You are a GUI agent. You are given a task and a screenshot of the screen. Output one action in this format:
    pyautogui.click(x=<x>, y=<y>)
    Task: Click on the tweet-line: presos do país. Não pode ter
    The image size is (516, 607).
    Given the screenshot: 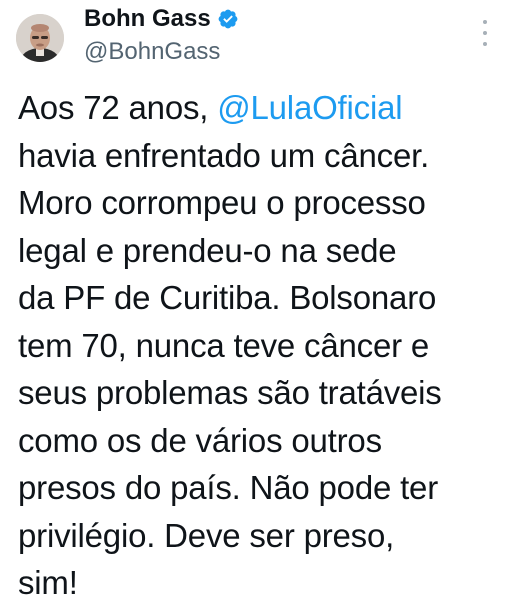 What is the action you would take?
    pyautogui.click(x=228, y=487)
    